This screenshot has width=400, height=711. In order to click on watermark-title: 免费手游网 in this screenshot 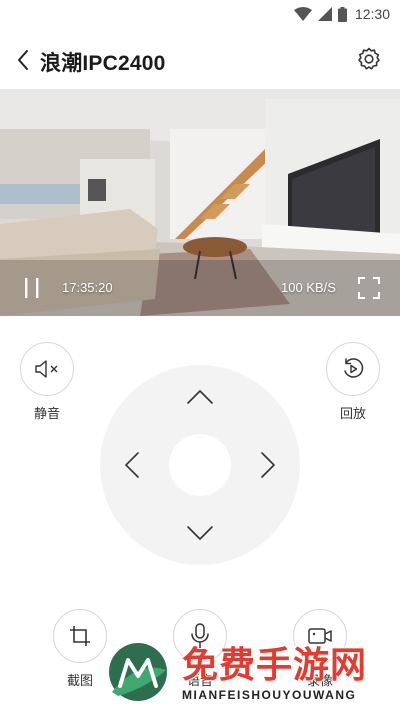, I will do `click(275, 664)`.